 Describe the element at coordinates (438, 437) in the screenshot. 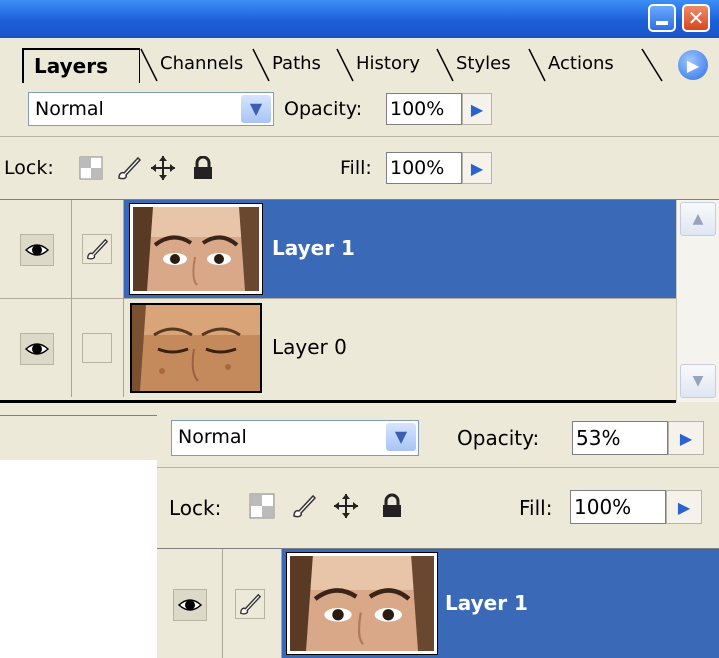

I see `zoomed-blend-row: Normal ▼ Opacity: 53% ▶` at that location.